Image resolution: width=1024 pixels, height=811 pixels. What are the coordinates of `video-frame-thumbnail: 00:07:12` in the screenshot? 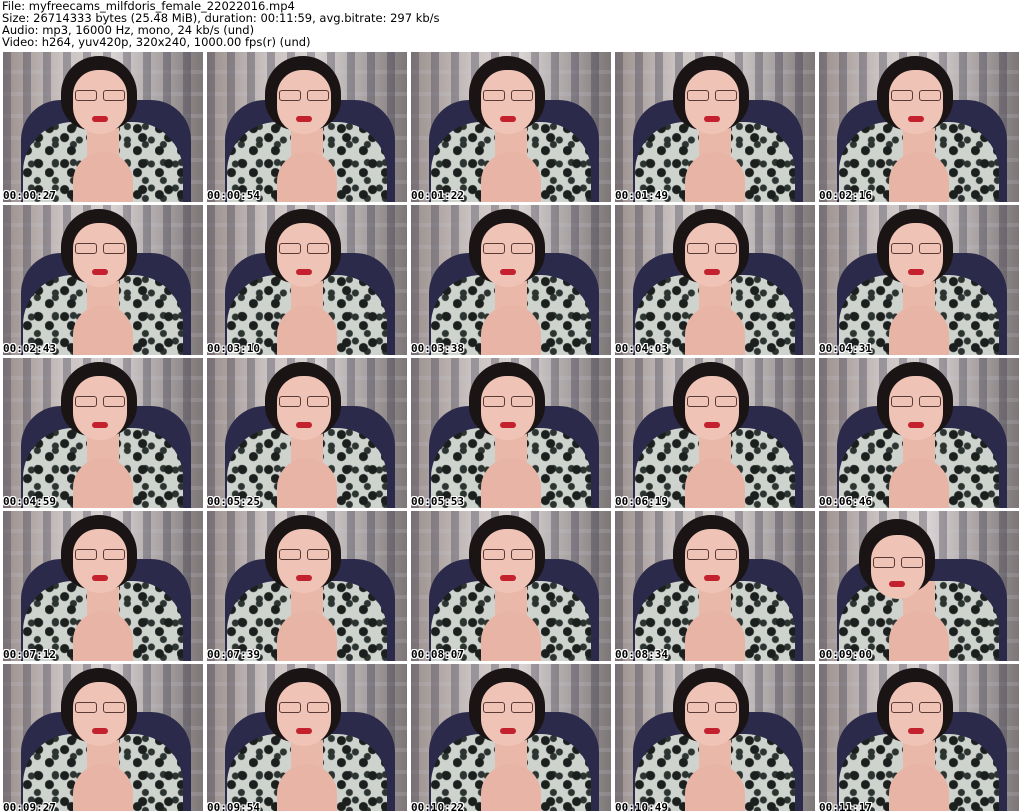 It's located at (103, 586).